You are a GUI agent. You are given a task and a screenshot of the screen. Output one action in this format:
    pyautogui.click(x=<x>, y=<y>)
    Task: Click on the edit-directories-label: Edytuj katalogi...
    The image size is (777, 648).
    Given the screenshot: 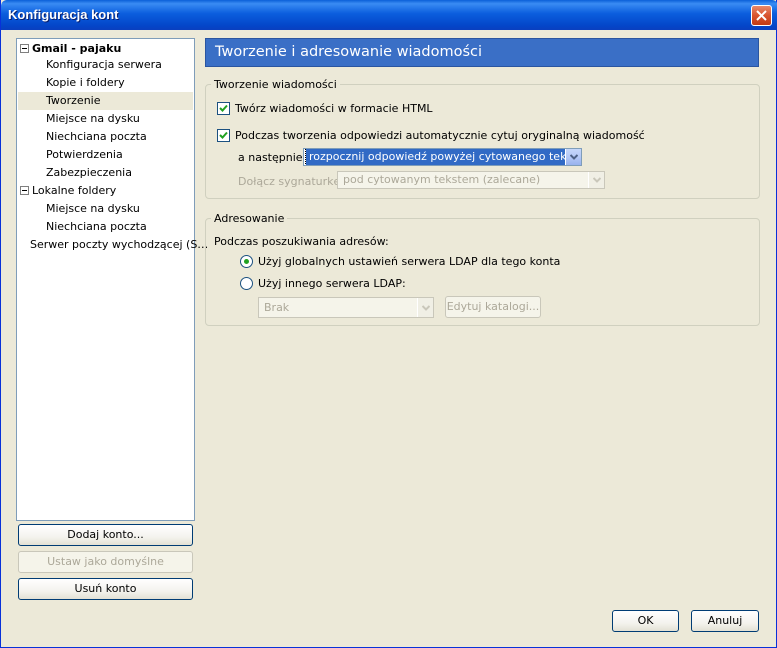 What is the action you would take?
    pyautogui.click(x=493, y=306)
    